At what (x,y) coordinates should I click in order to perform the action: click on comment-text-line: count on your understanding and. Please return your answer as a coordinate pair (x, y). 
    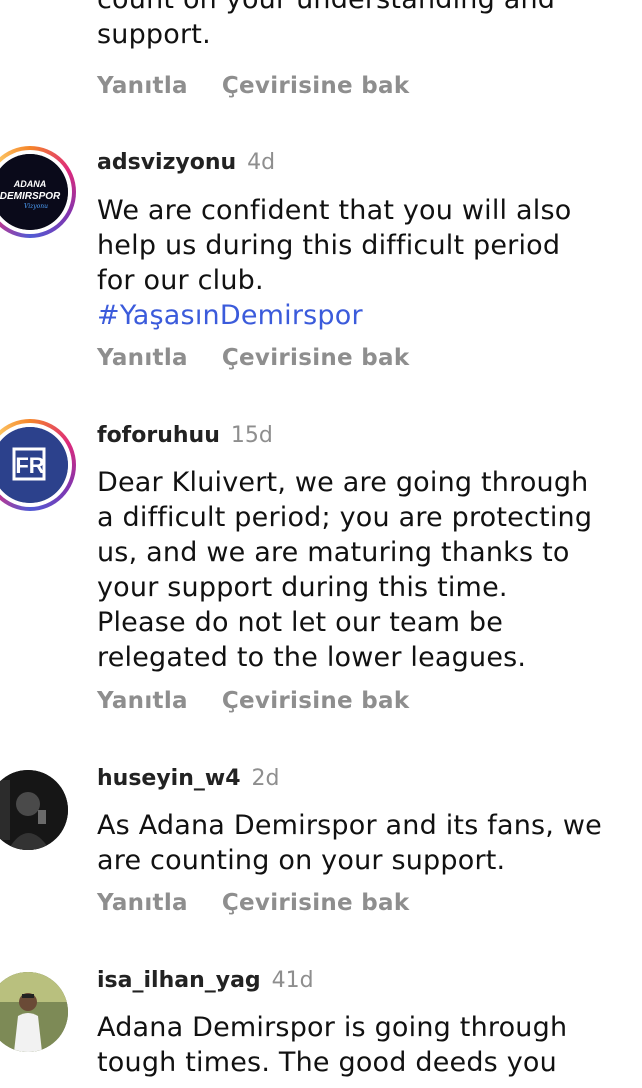
    Looking at the image, I should click on (367, 8).